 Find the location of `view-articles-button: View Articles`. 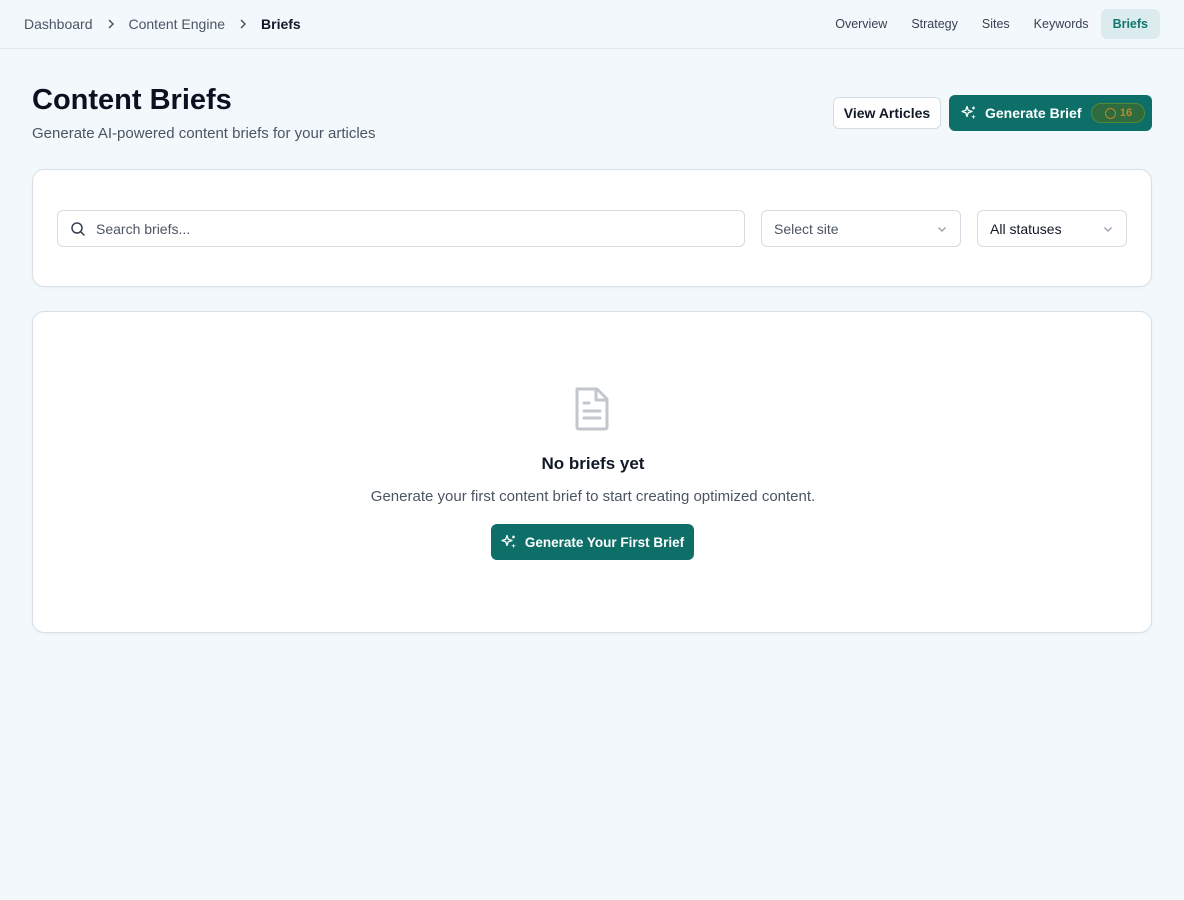

view-articles-button: View Articles is located at coordinates (887, 113).